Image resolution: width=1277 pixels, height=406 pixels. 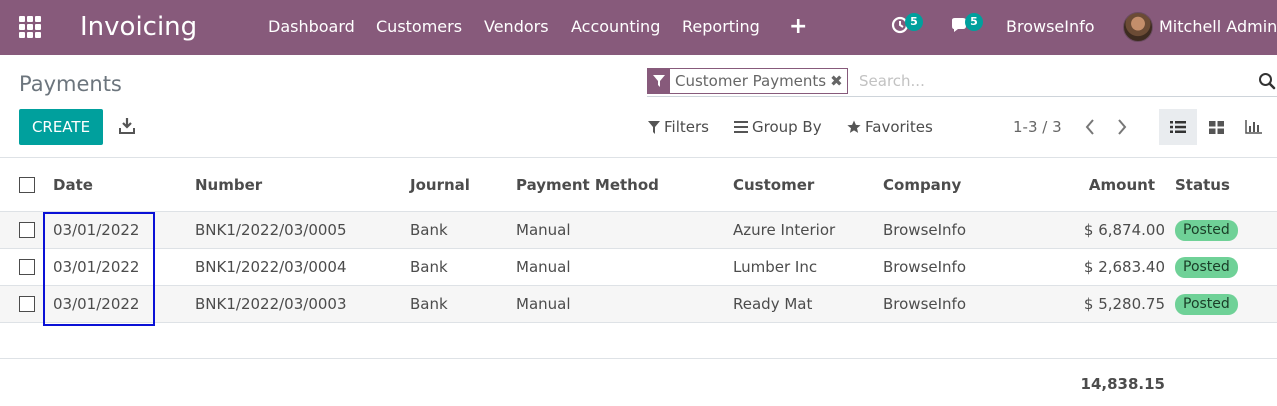 What do you see at coordinates (773, 185) in the screenshot?
I see `column-header-customer: Customer` at bounding box center [773, 185].